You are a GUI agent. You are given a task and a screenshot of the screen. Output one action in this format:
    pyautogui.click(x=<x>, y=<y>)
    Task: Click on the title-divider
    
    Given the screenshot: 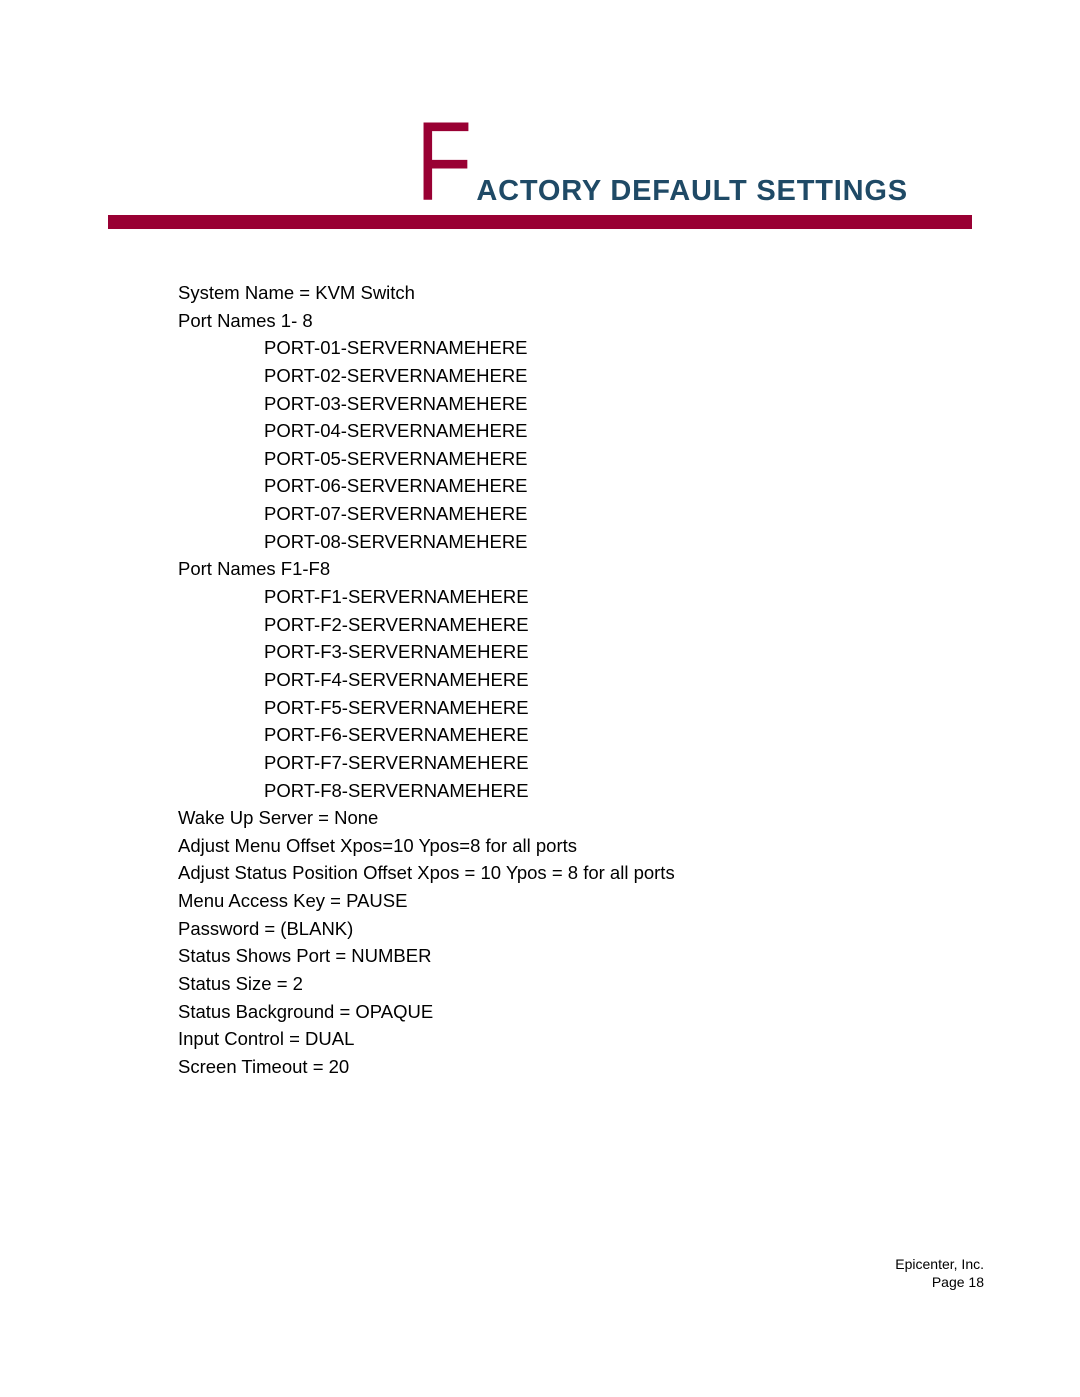 What is the action you would take?
    pyautogui.click(x=540, y=222)
    